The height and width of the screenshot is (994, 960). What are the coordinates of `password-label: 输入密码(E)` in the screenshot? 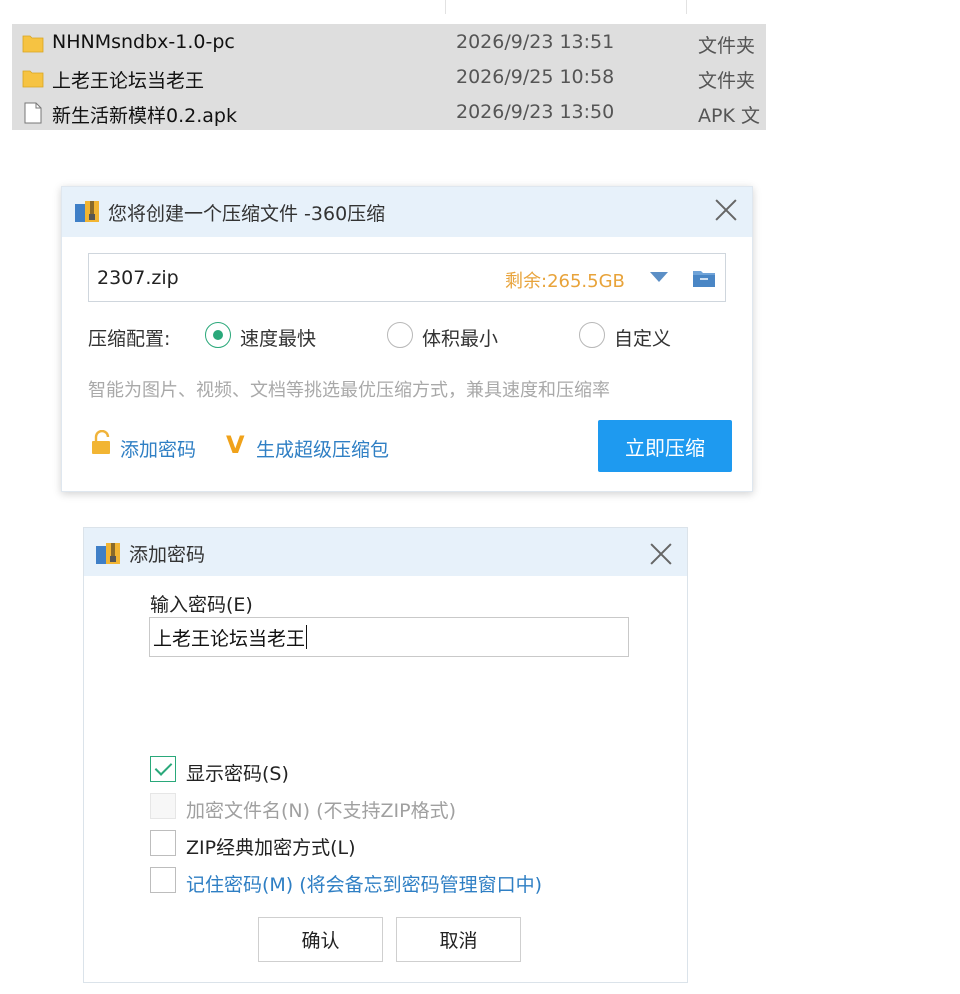 It's located at (201, 605).